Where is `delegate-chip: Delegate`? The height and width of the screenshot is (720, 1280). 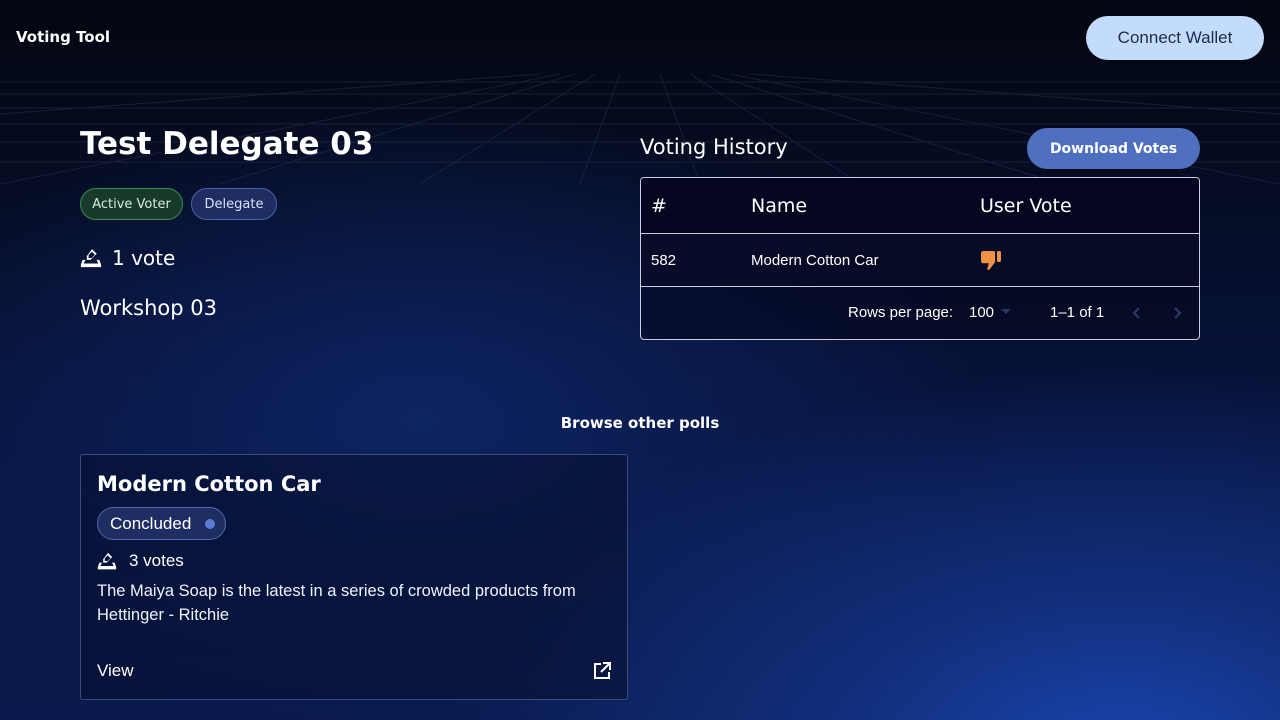
delegate-chip: Delegate is located at coordinates (234, 204).